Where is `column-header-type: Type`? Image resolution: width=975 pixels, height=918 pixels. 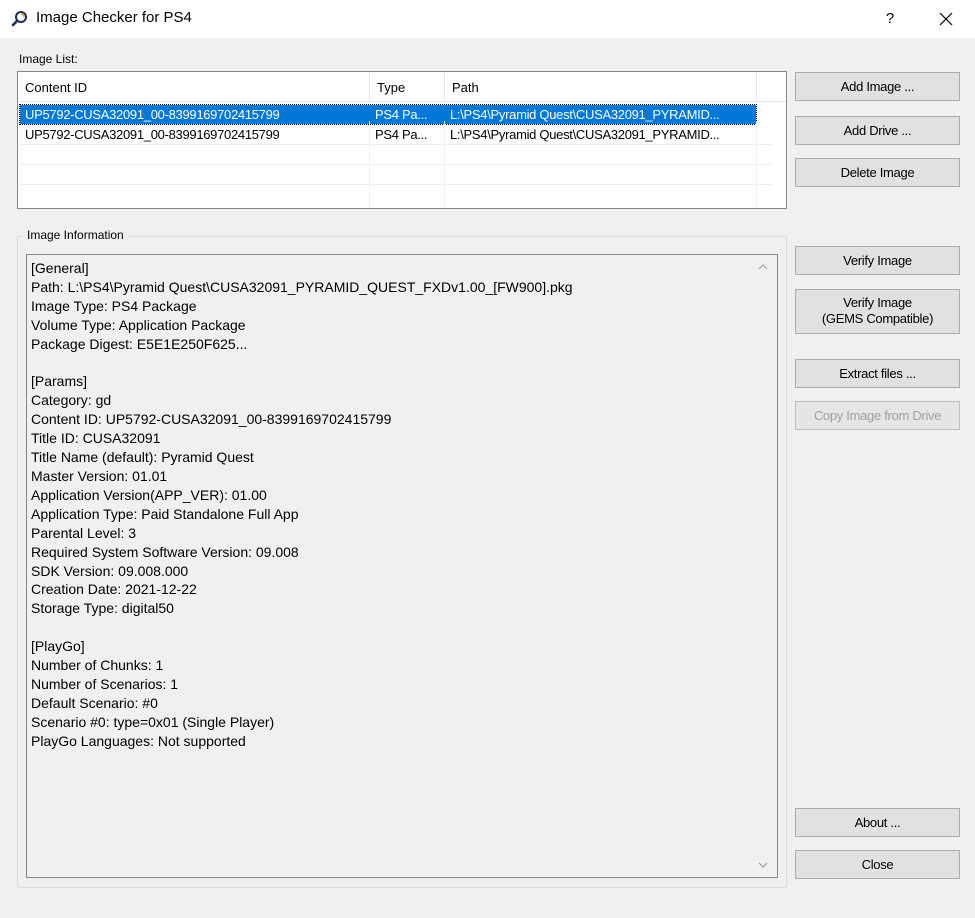
column-header-type: Type is located at coordinates (407, 87).